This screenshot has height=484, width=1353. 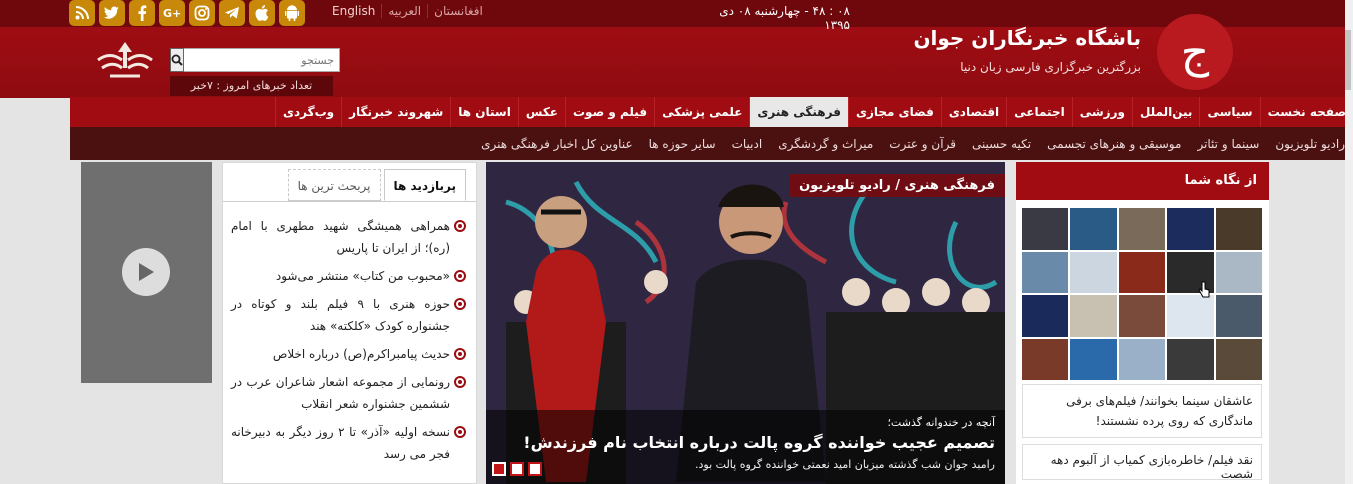 I want to click on nav-provinces: استان ها, so click(x=484, y=112).